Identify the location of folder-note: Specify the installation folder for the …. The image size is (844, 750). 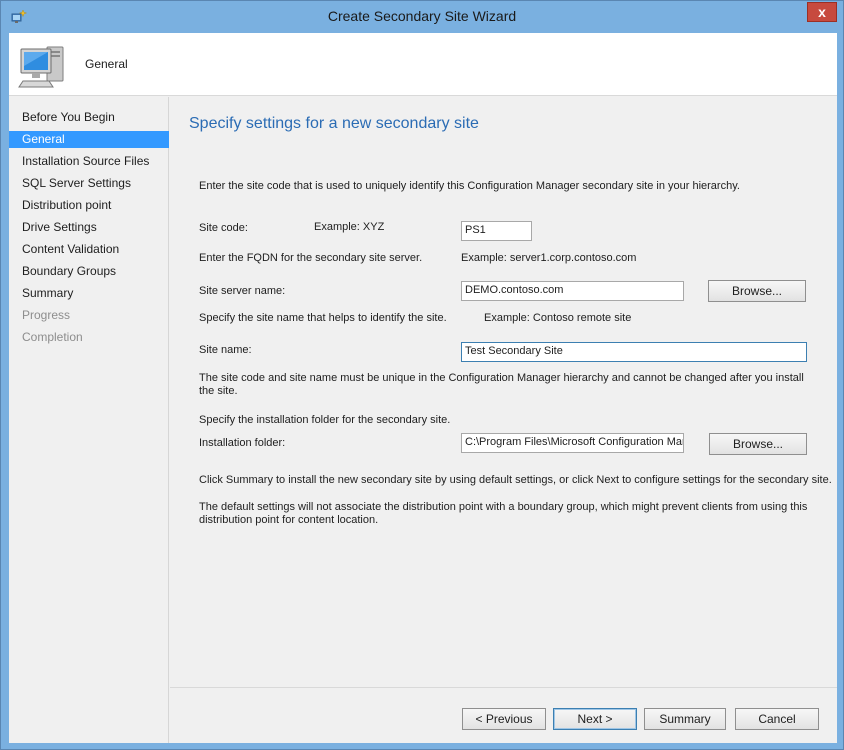
(325, 420).